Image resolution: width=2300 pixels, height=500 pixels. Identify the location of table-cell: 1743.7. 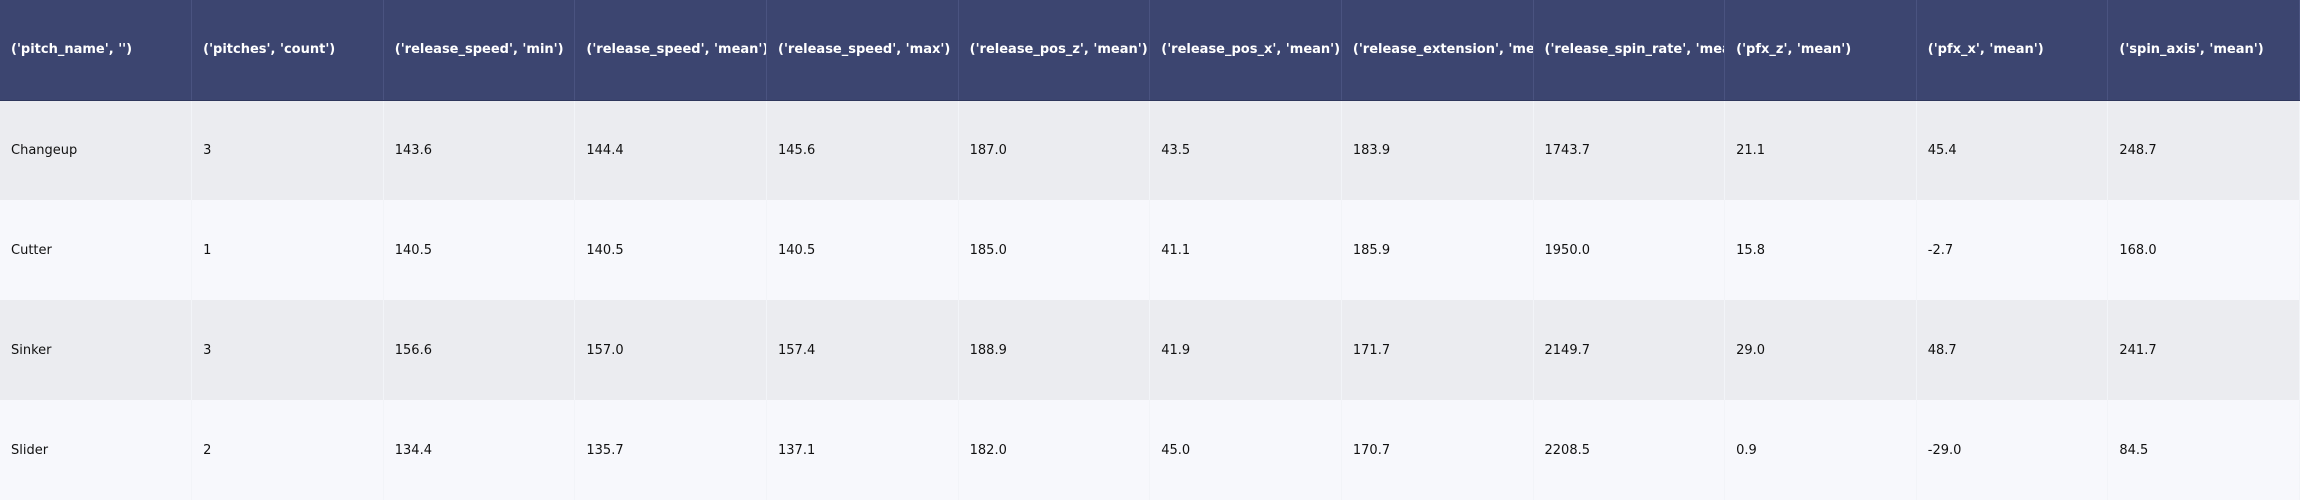
(1629, 150).